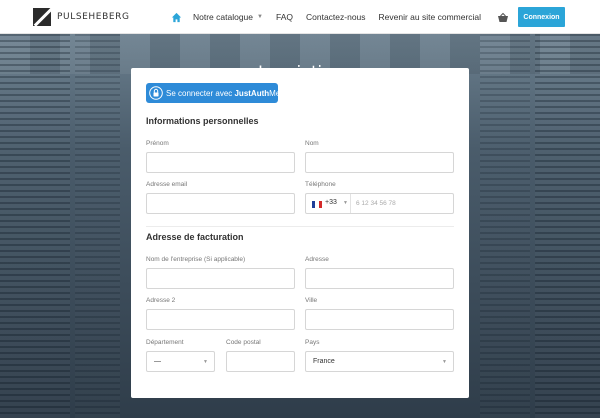  Describe the element at coordinates (317, 259) in the screenshot. I see `address-label: Adresse` at that location.